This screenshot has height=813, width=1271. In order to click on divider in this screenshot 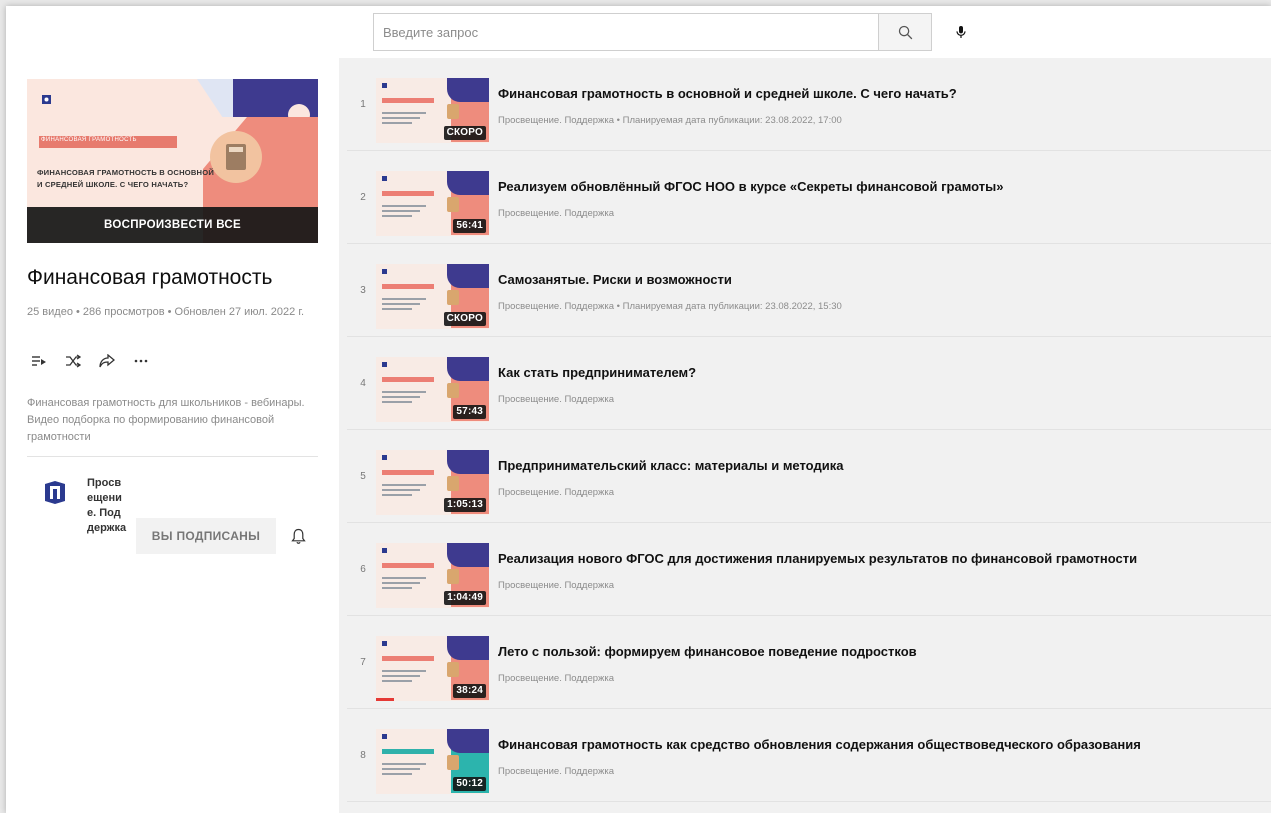, I will do `click(172, 456)`.